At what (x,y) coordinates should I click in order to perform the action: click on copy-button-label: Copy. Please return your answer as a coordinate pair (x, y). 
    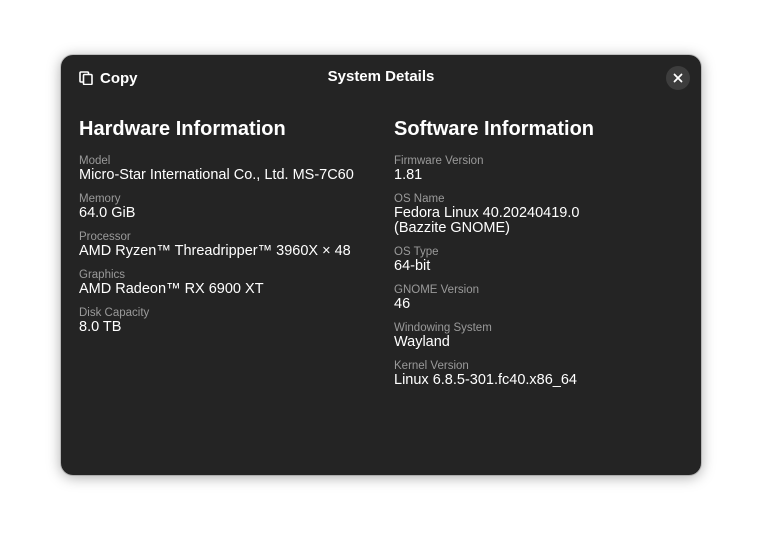
    Looking at the image, I should click on (119, 78).